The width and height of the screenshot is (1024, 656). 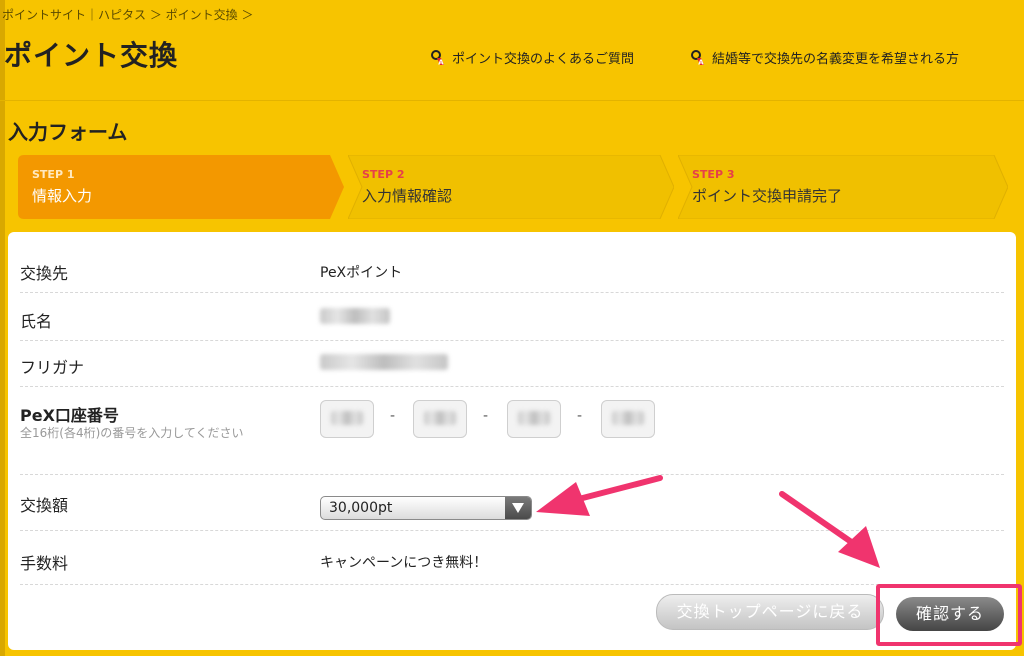 What do you see at coordinates (404, 563) in the screenshot?
I see `fee-value: キャンペーンにつき無料！` at bounding box center [404, 563].